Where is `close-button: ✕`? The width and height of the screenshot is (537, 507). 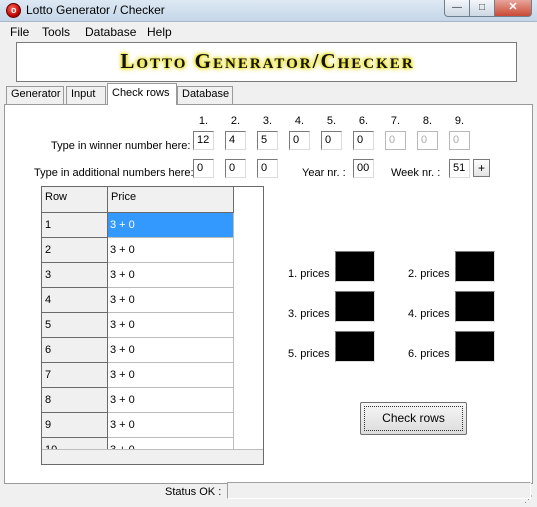 close-button: ✕ is located at coordinates (513, 8).